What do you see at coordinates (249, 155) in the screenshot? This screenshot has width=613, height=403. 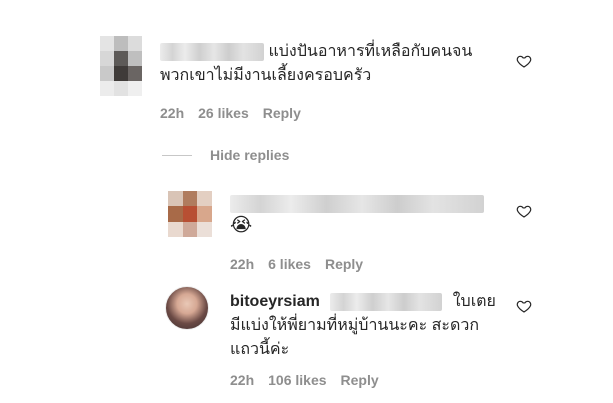 I see `hide-replies-label: Hide replies` at bounding box center [249, 155].